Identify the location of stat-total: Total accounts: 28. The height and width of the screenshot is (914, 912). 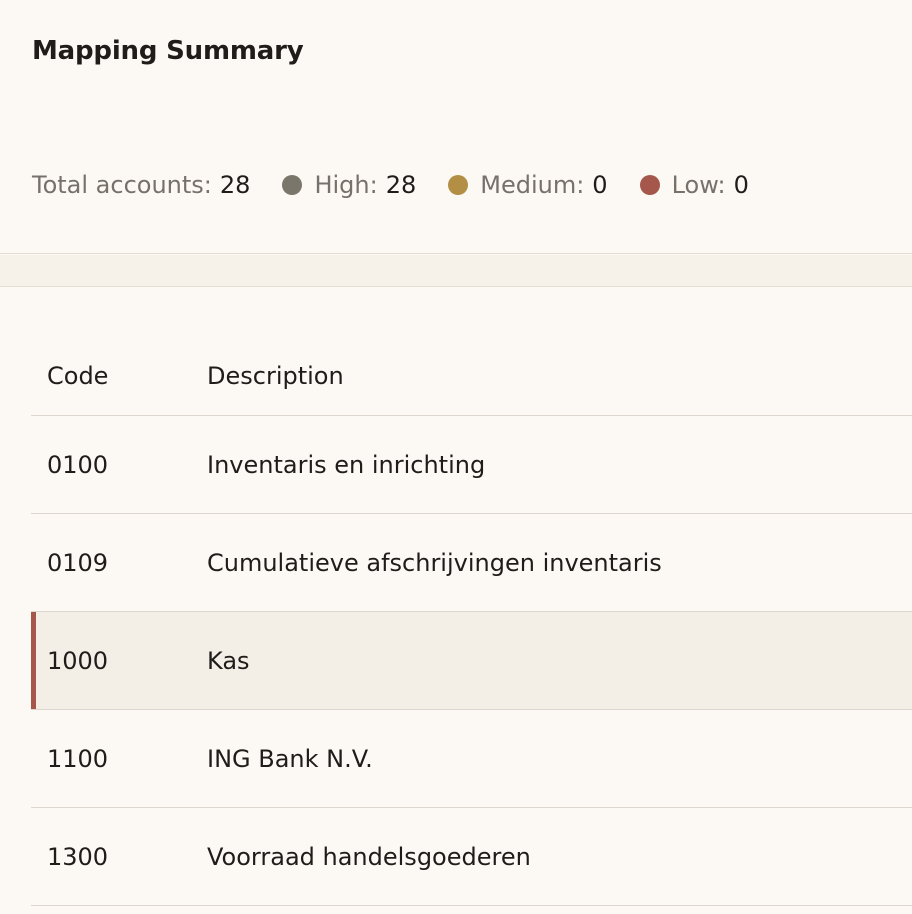
(141, 185).